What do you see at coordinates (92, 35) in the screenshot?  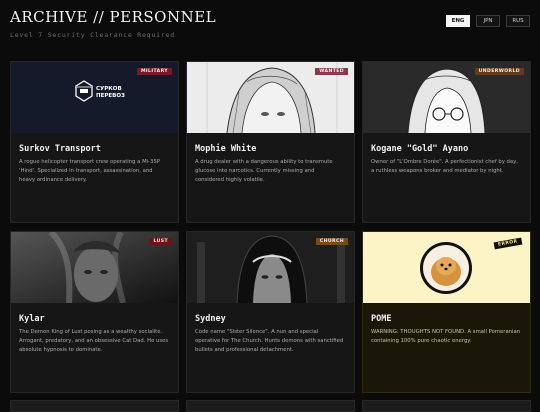 I see `page-subtitle: Level 7 Security Clearance Required` at bounding box center [92, 35].